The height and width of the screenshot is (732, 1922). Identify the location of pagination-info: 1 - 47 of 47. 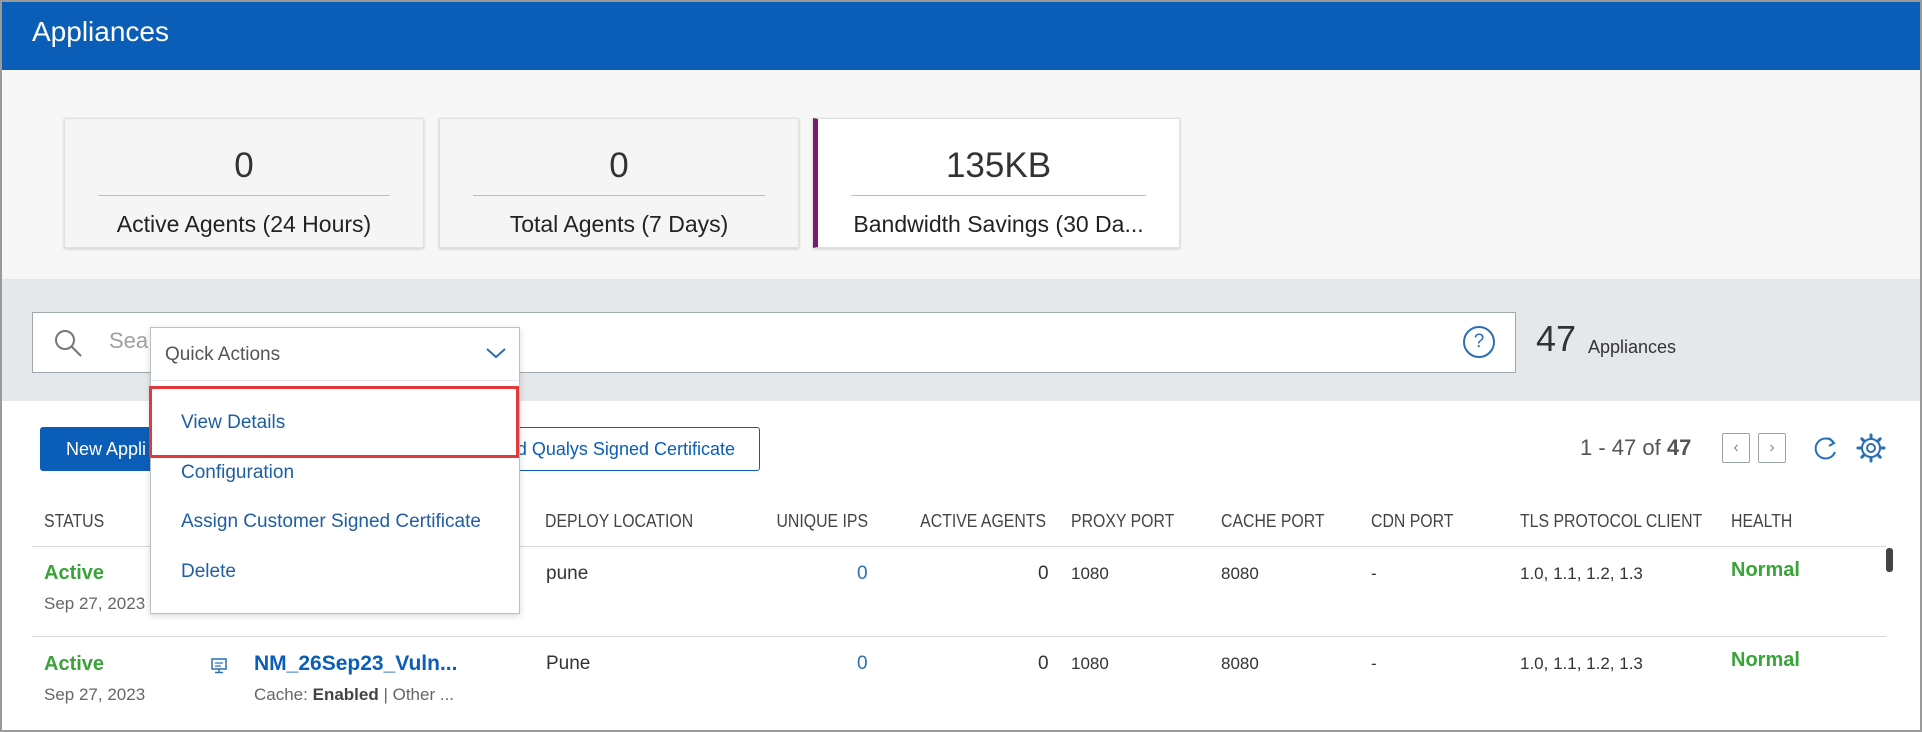
(1635, 448).